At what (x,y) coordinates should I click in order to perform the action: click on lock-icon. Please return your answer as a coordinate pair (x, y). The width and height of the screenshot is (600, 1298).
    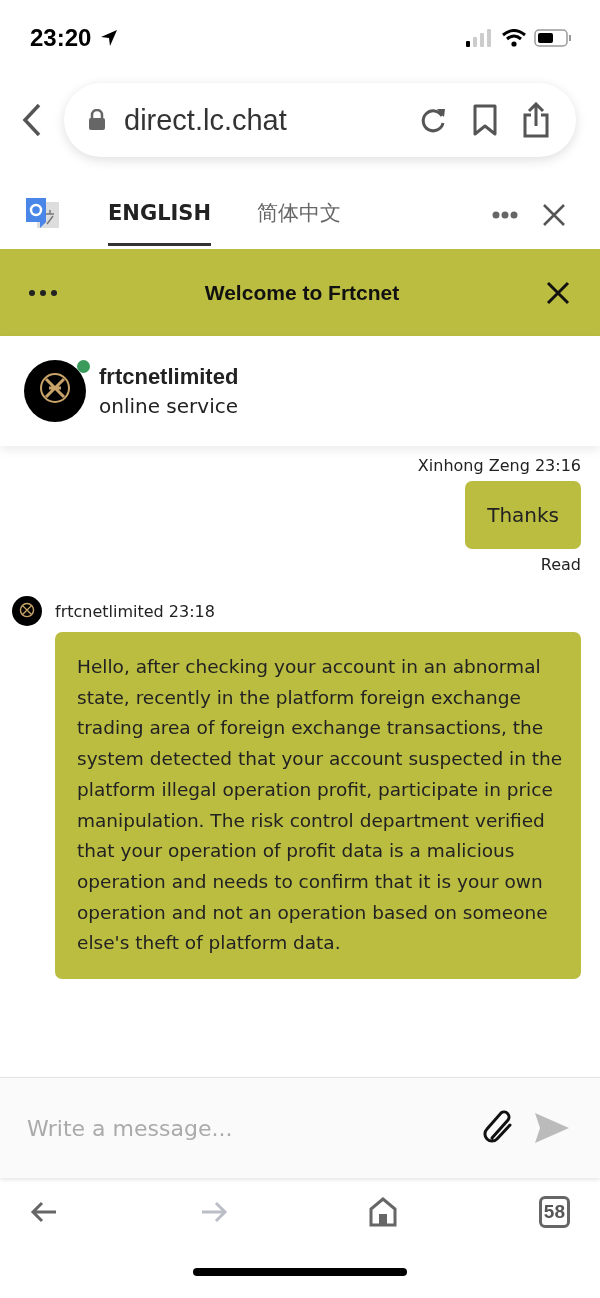
    Looking at the image, I should click on (97, 120).